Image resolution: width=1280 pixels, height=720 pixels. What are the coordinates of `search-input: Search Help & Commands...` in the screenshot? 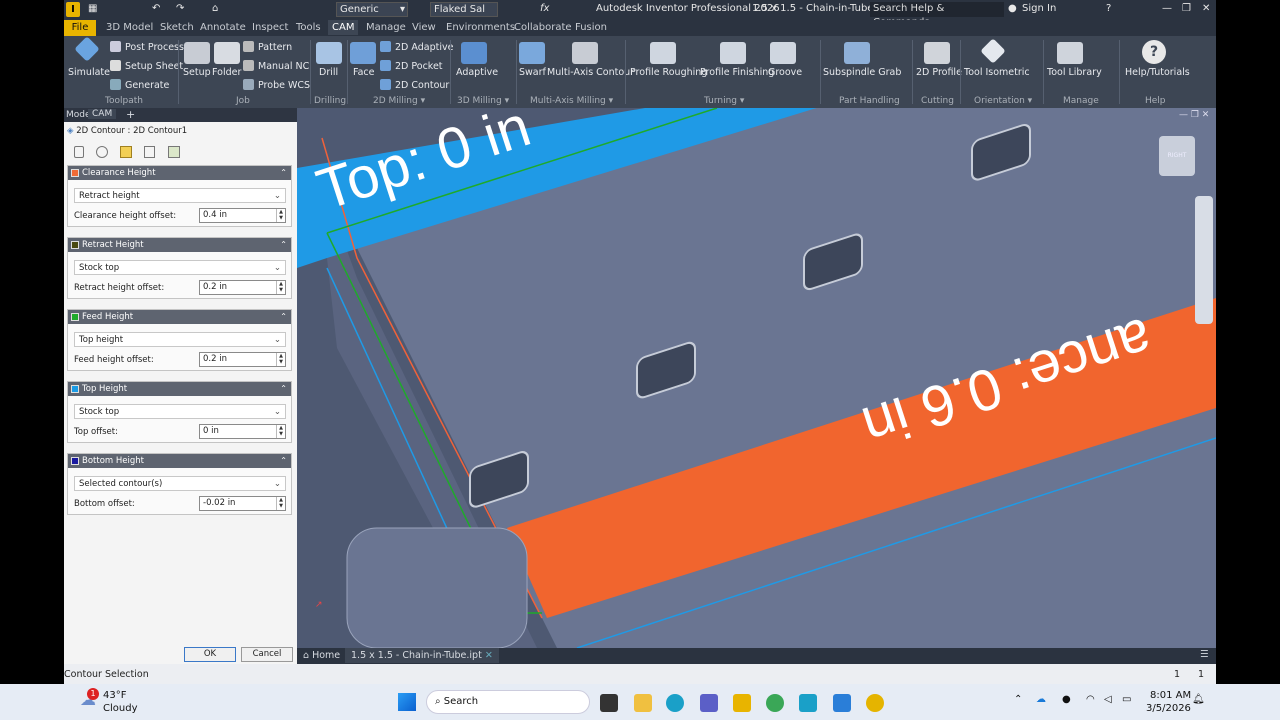 It's located at (937, 15).